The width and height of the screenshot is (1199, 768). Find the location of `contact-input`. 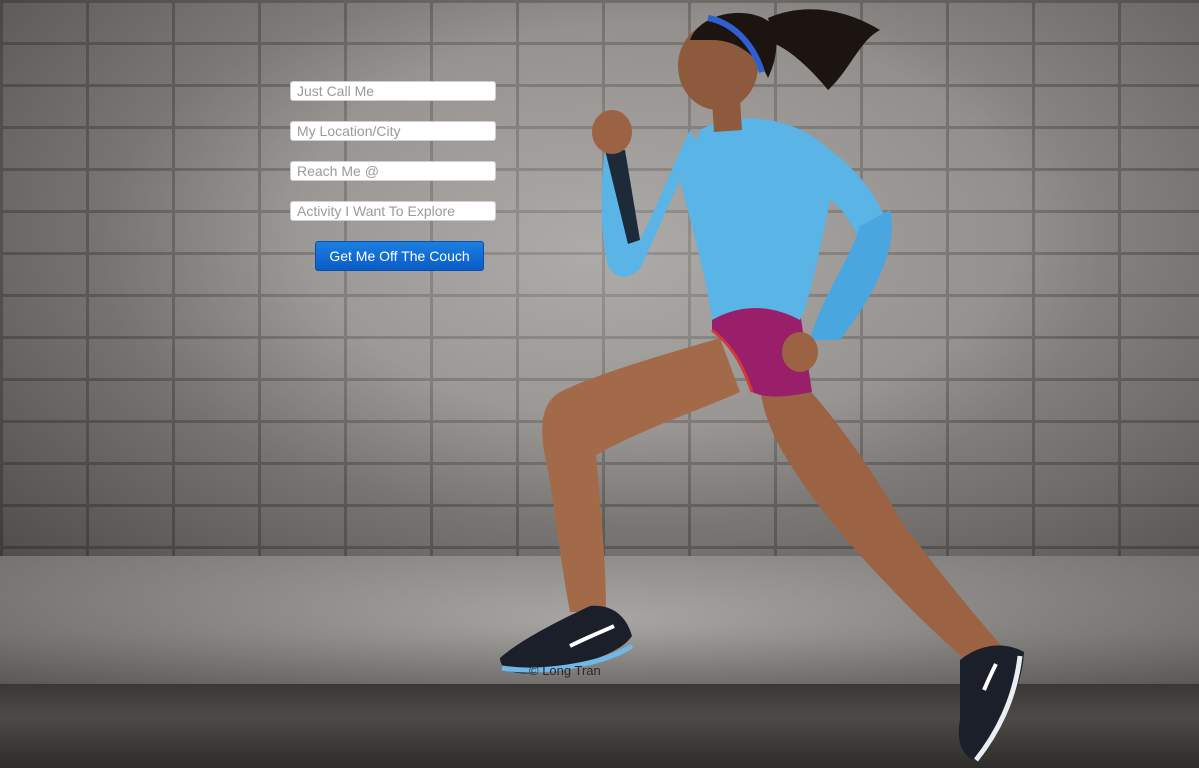

contact-input is located at coordinates (393, 171).